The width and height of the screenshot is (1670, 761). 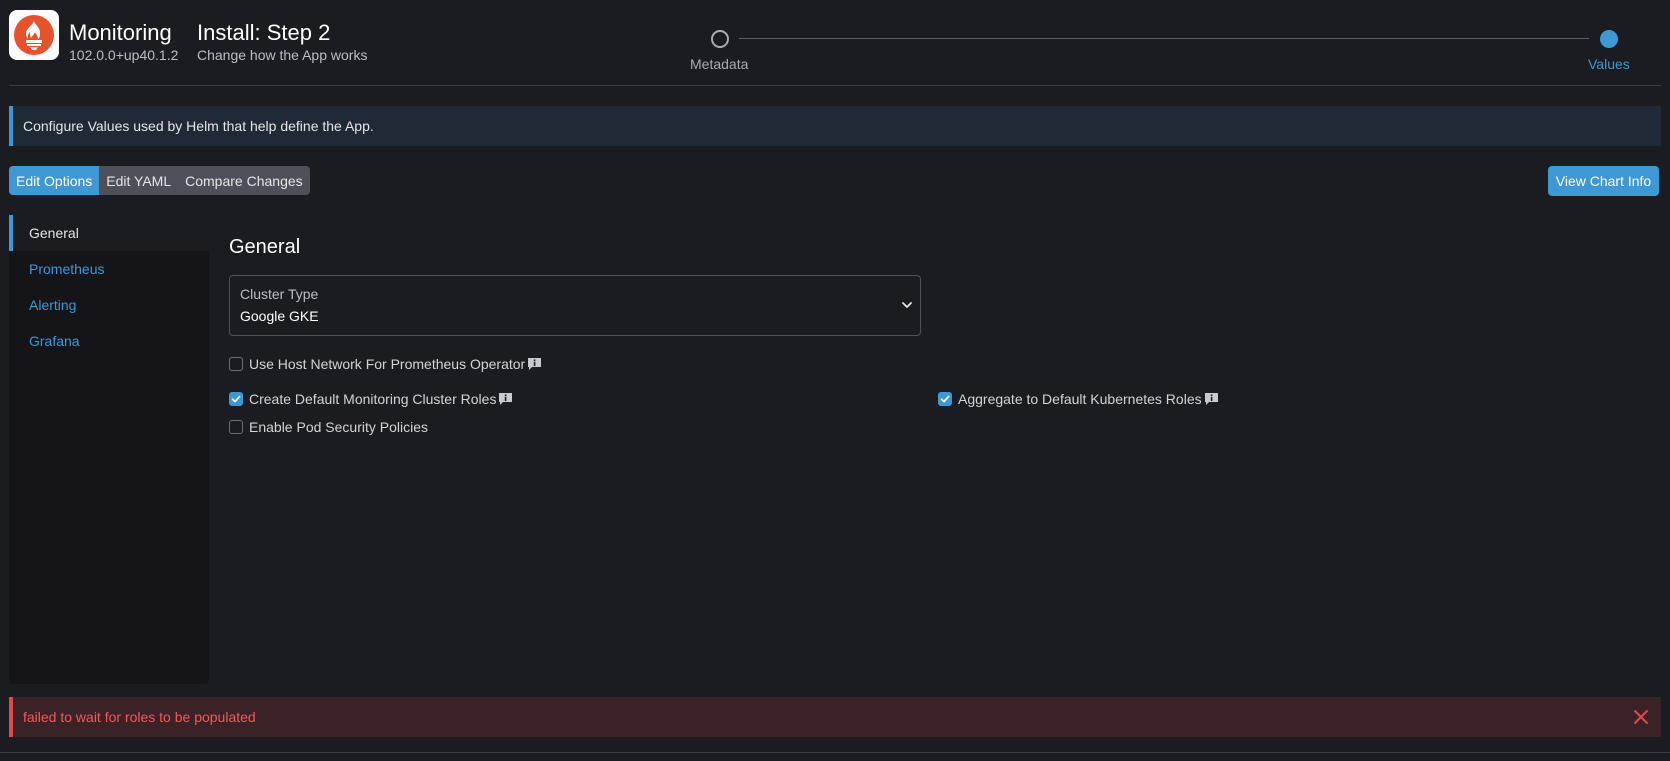 I want to click on cluster-type-select: Cluster Type Google GKE, so click(x=575, y=305).